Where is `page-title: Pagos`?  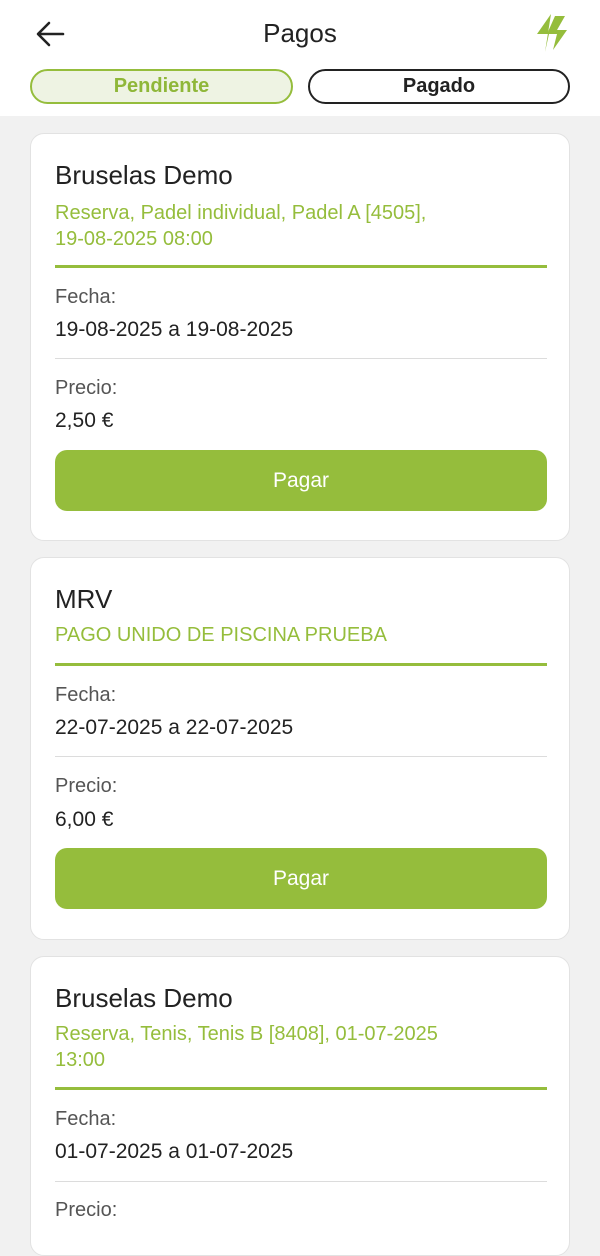
page-title: Pagos is located at coordinates (300, 33).